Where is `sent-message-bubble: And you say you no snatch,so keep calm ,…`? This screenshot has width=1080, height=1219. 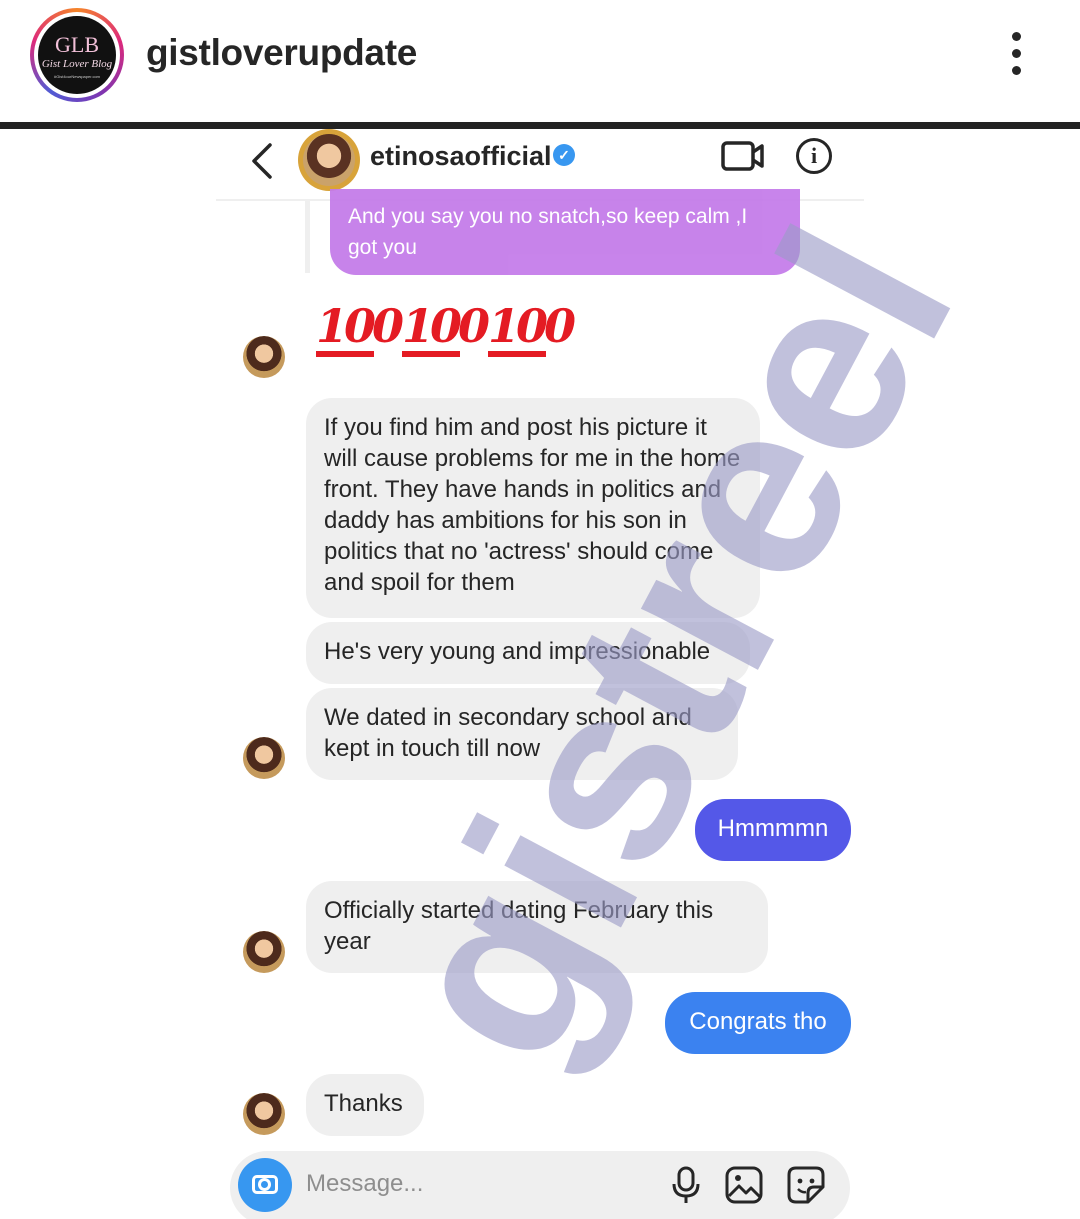
sent-message-bubble: And you say you no snatch,so keep calm ,… is located at coordinates (565, 232).